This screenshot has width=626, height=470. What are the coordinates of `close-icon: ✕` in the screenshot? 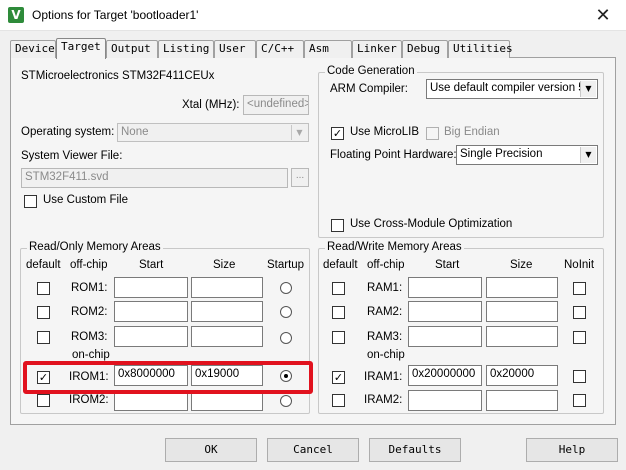 It's located at (603, 15).